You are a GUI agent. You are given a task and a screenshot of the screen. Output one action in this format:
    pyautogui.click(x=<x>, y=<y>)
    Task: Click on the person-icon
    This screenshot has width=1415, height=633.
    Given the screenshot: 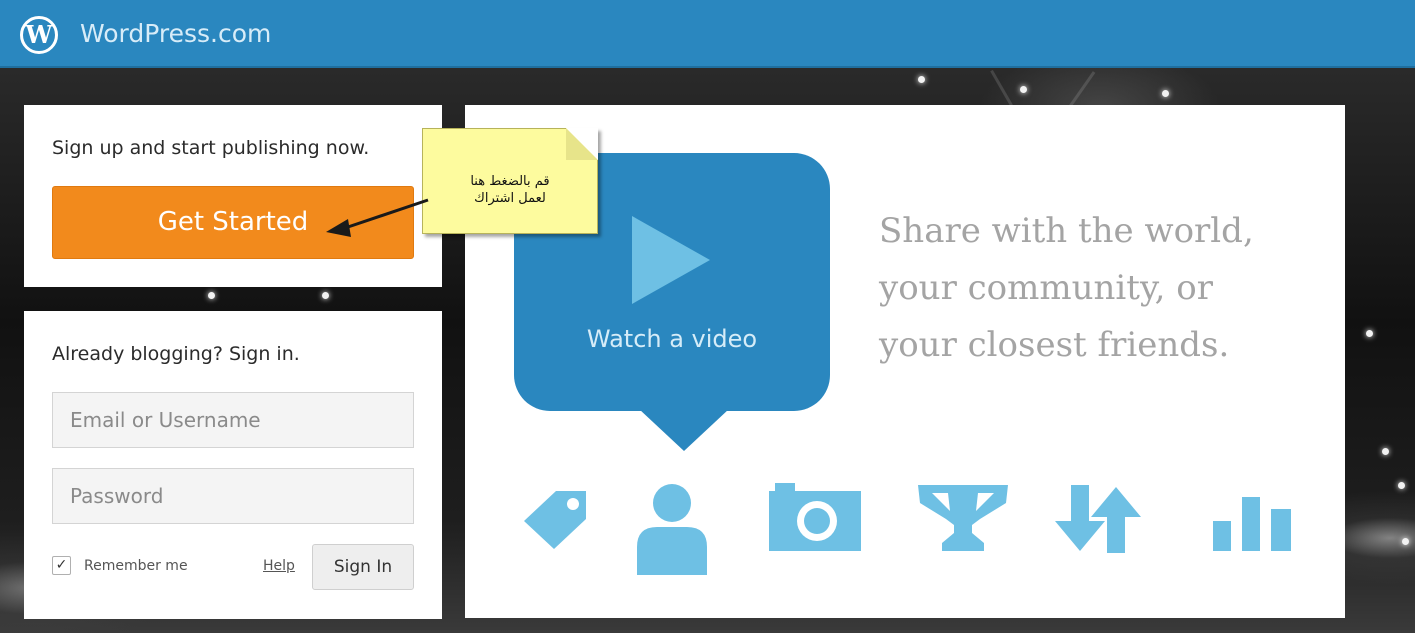 What is the action you would take?
    pyautogui.click(x=672, y=529)
    